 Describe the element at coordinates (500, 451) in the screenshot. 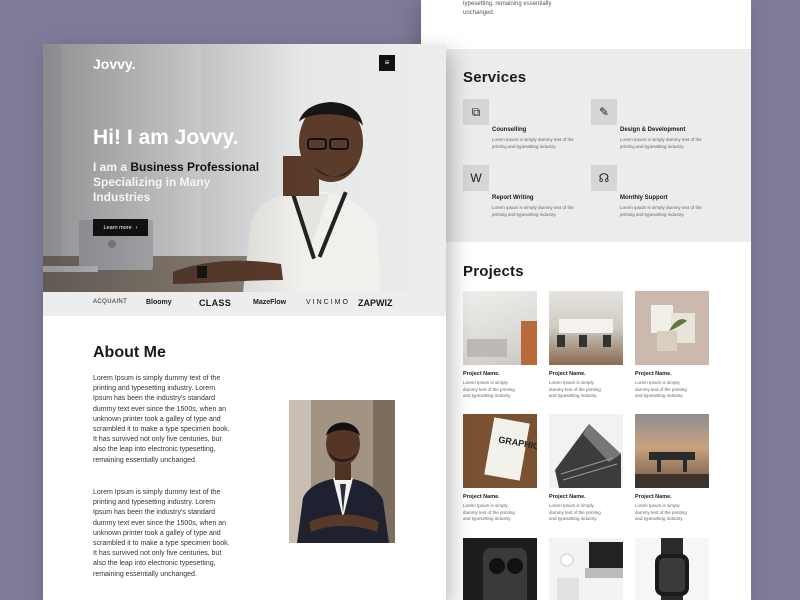

I see `project-image: GRAPHIC` at that location.